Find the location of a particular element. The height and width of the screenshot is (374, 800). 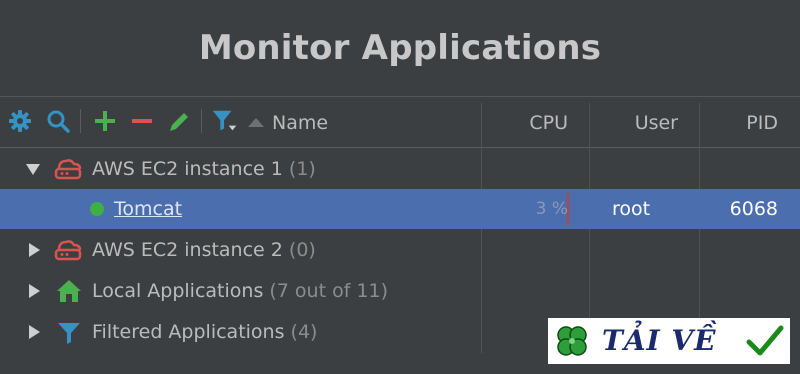

tree-node-label: Filtered Applications (4) is located at coordinates (204, 332).